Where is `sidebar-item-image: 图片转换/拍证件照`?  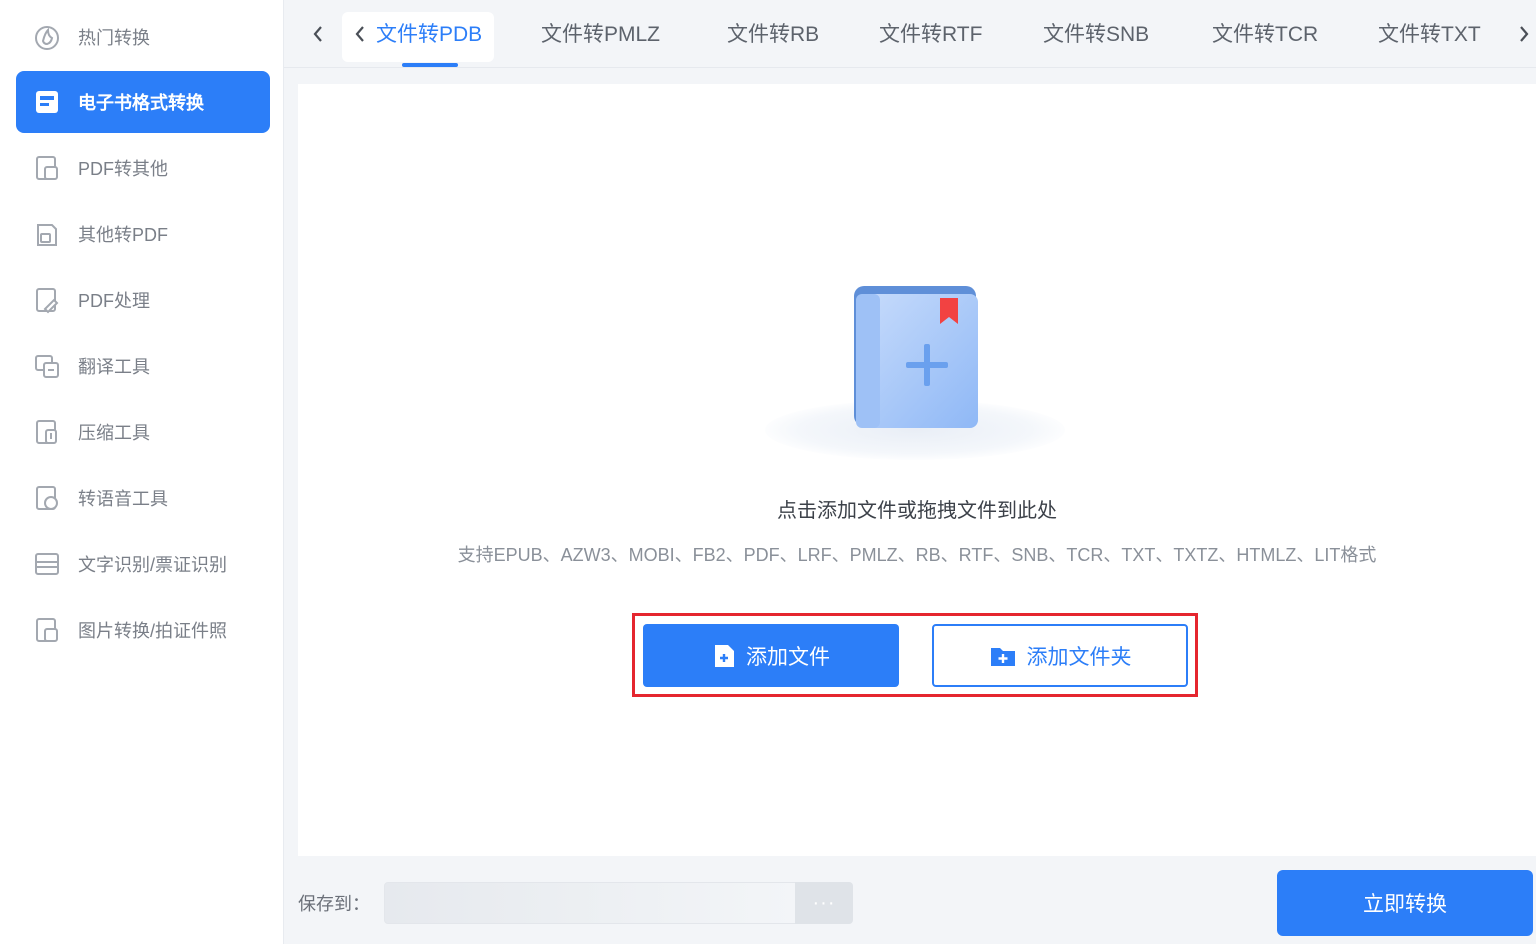
sidebar-item-image: 图片转换/拍证件照 is located at coordinates (143, 630).